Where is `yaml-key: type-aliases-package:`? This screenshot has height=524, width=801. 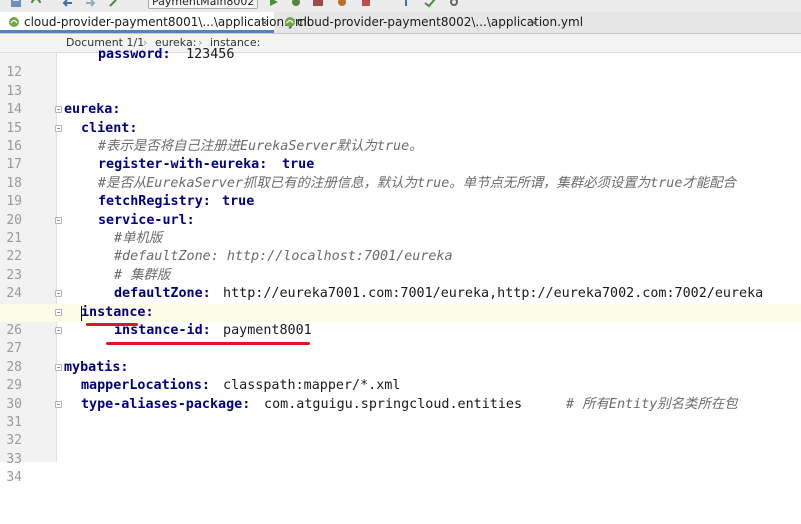 yaml-key: type-aliases-package: is located at coordinates (166, 404).